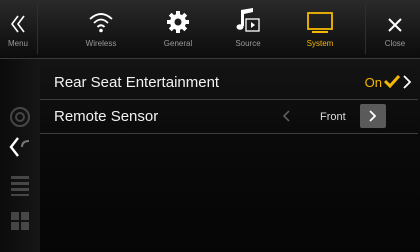  I want to click on monitor-icon, so click(320, 17).